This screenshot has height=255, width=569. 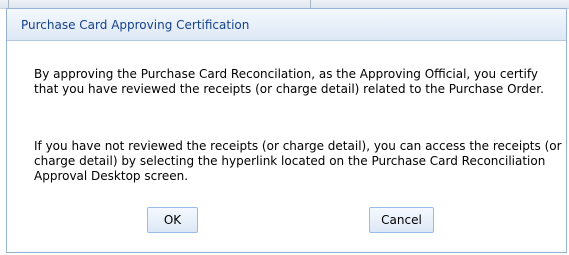 What do you see at coordinates (286, 25) in the screenshot?
I see `dialog-titlebar: Purchase Card Approving Certification` at bounding box center [286, 25].